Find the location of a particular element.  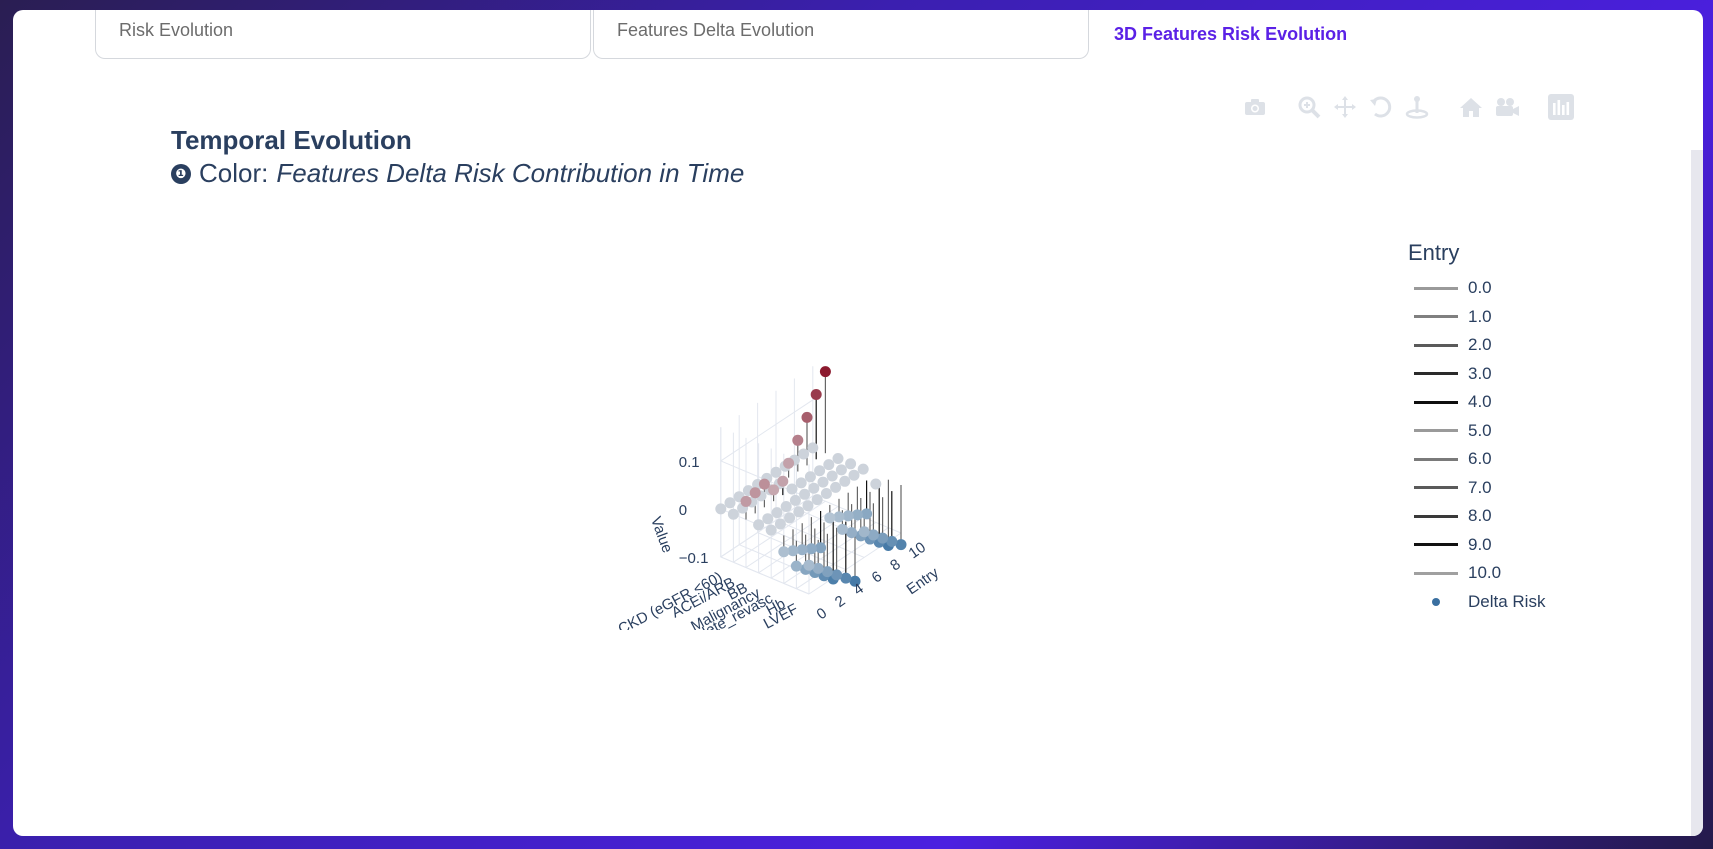

tab-3d-features-risk-evolution: 3D Features Risk Evolution is located at coordinates (1281, 34).